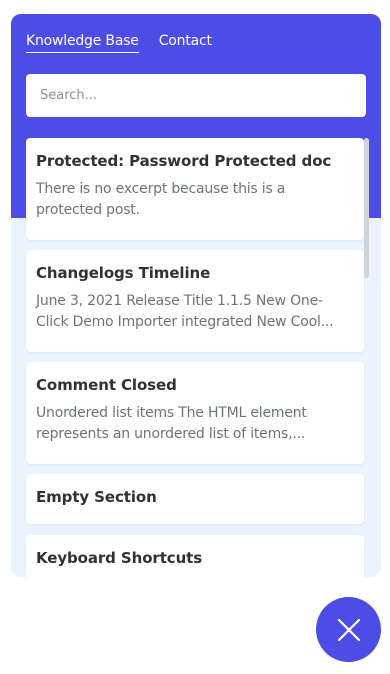 Image resolution: width=390 pixels, height=674 pixels. I want to click on widget-tabs: Knowledge Base Contact, so click(119, 42).